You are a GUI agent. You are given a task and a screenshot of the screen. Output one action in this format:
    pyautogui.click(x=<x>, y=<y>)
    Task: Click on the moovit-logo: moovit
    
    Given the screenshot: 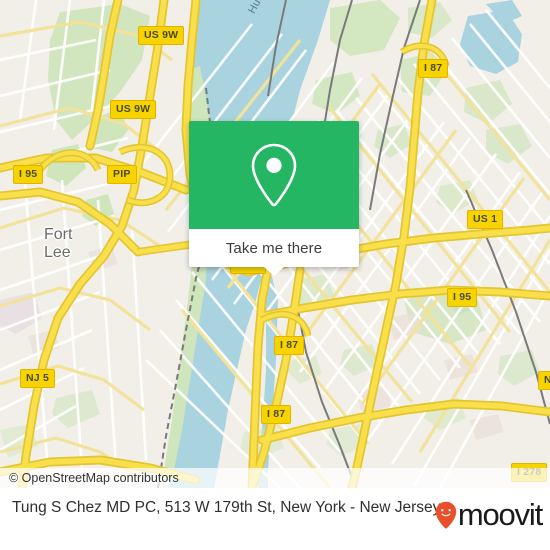 What is the action you would take?
    pyautogui.click(x=489, y=514)
    